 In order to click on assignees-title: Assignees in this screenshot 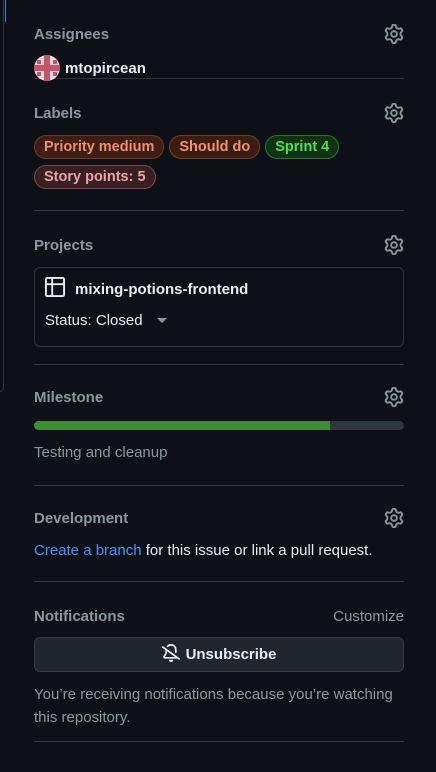, I will do `click(72, 34)`.